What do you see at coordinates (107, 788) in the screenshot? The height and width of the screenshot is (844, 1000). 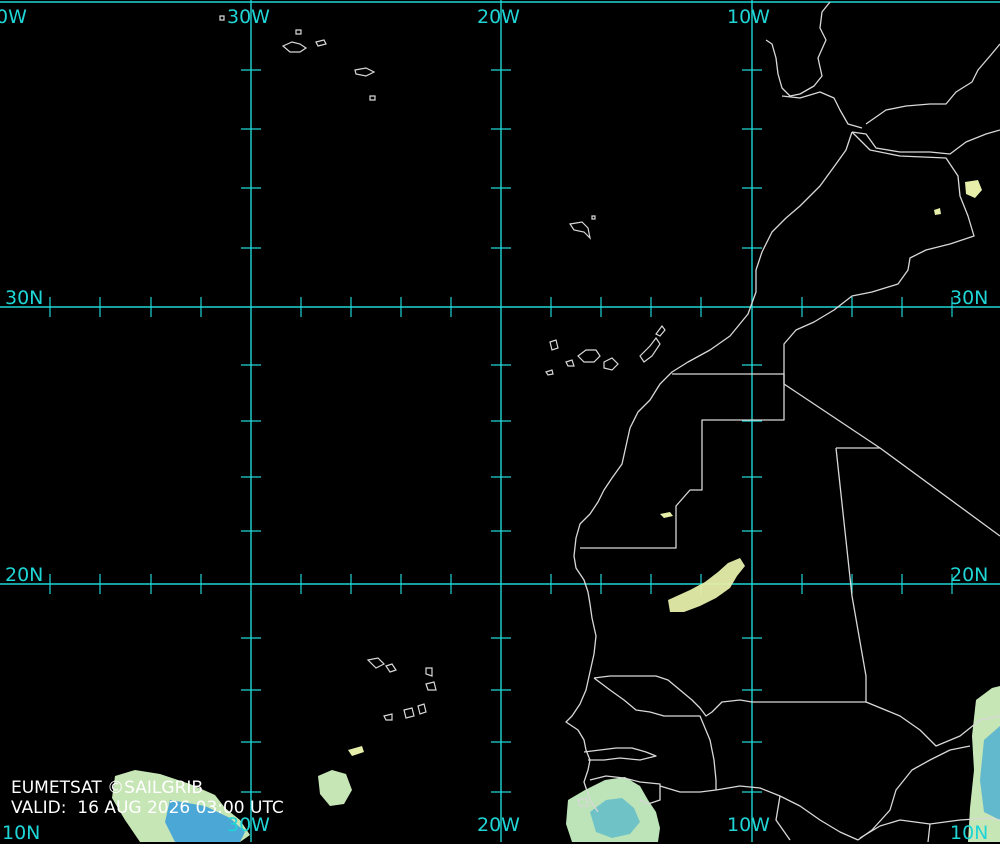 I see `source-credit: EUMETSAT ©SAILGRIB` at bounding box center [107, 788].